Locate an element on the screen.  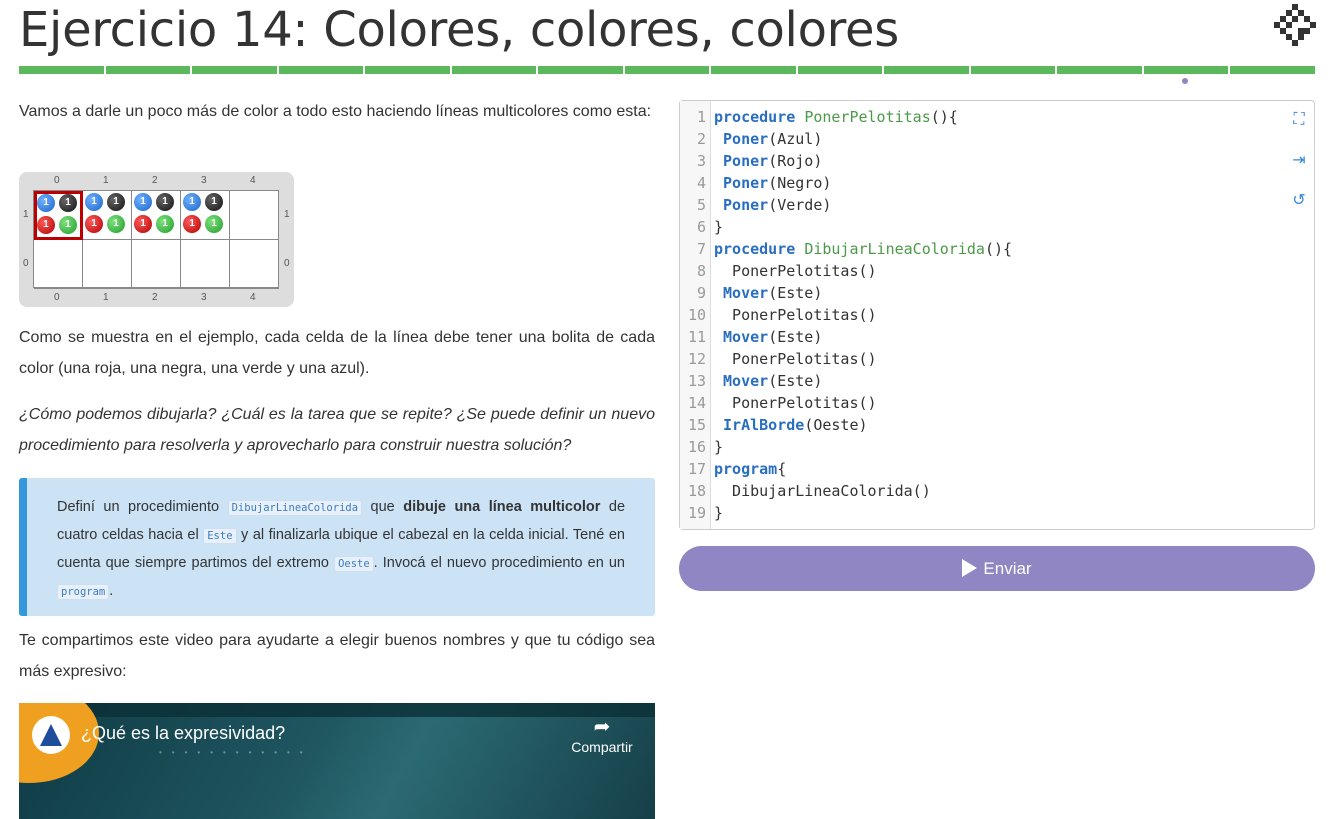
code-content: procedure DibujarLineaColorida(){ is located at coordinates (863, 249).